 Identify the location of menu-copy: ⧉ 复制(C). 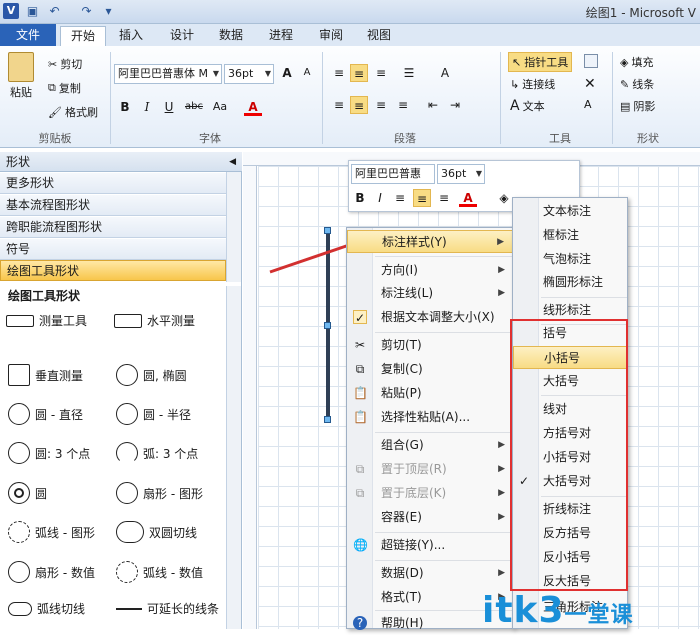
(430, 369).